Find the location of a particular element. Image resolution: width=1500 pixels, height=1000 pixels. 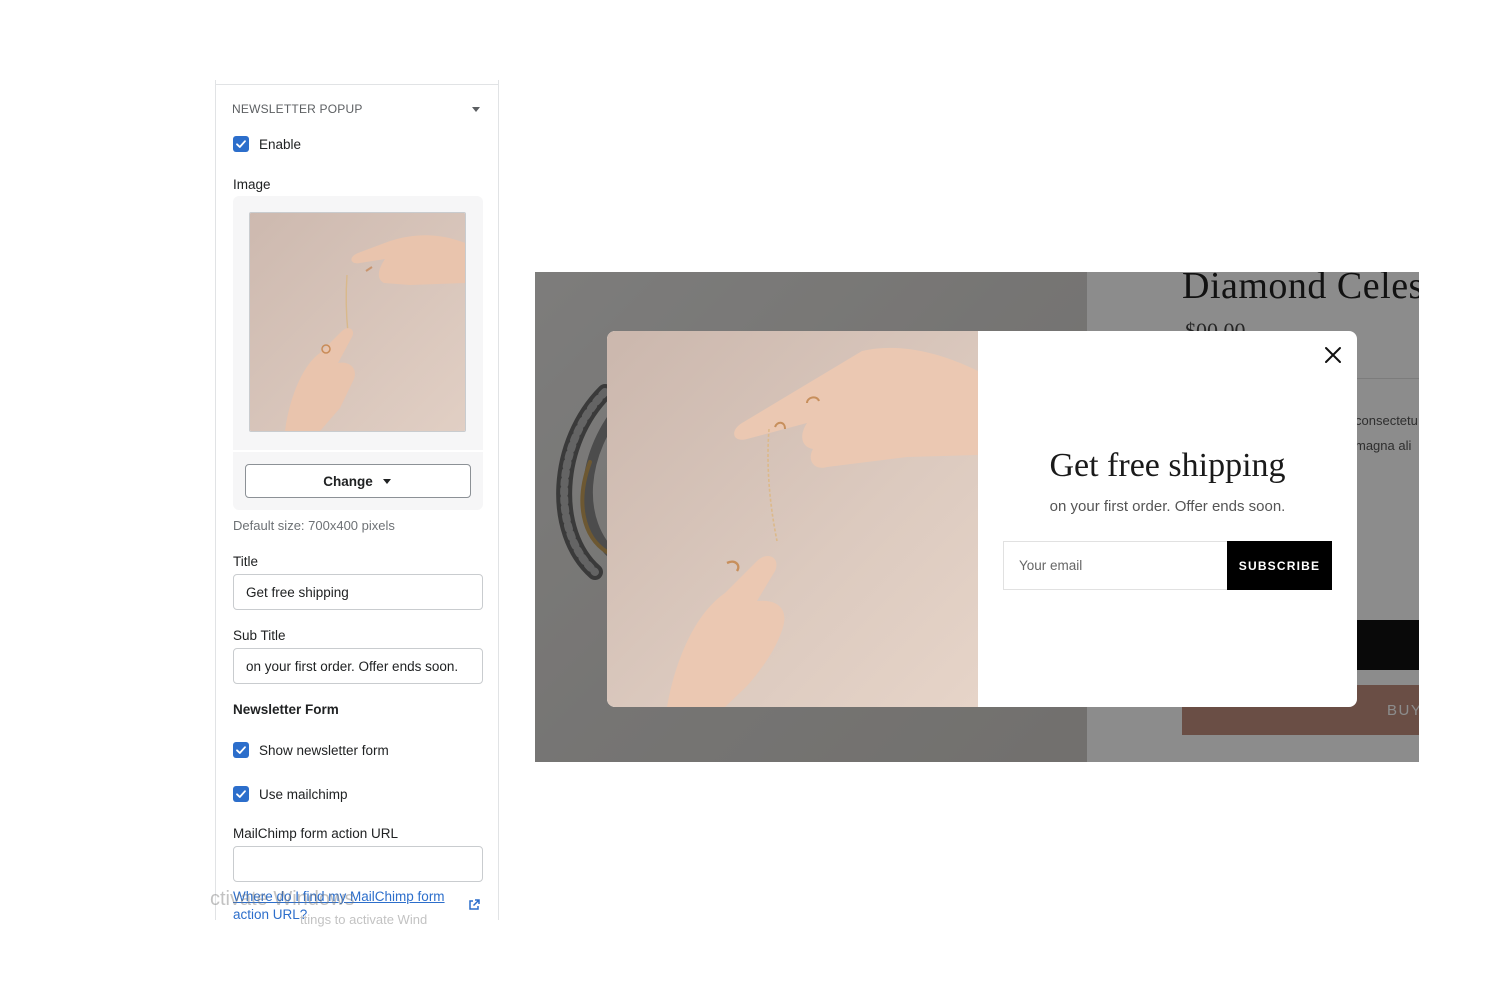

newsletter-popup-section-header: NEWSLETTER POPUP is located at coordinates (357, 109).